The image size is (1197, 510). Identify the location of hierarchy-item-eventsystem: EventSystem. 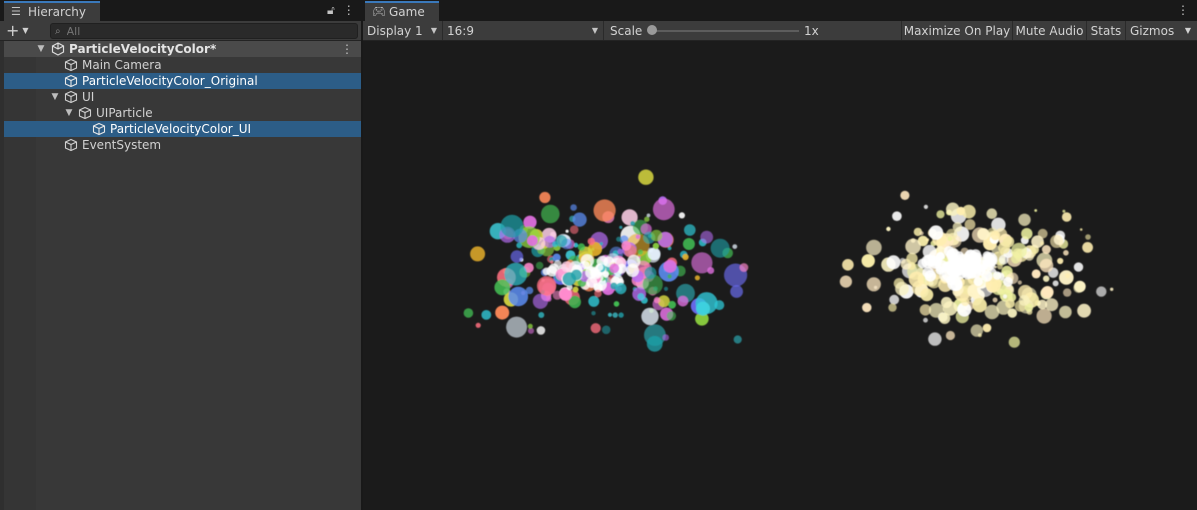
(182, 145).